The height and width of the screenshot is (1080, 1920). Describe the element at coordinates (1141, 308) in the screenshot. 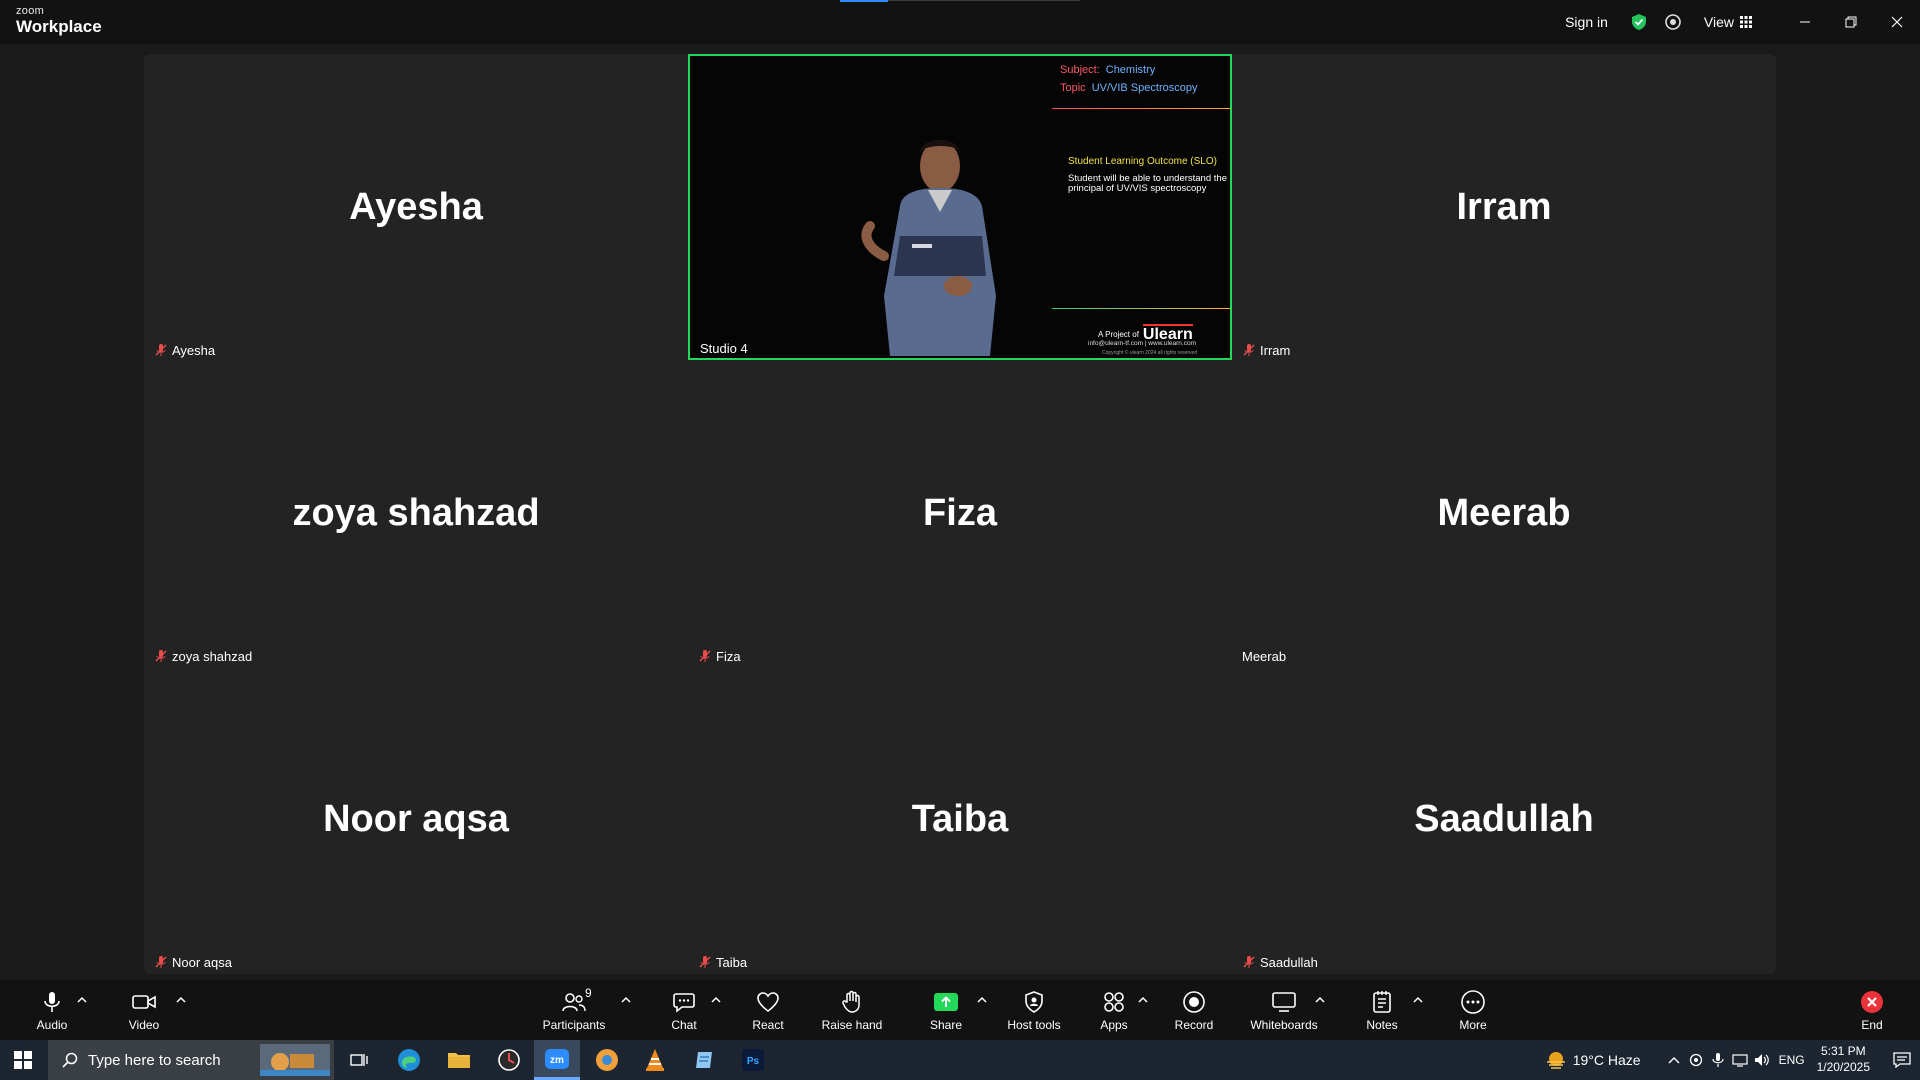

I see `slide-divider` at that location.